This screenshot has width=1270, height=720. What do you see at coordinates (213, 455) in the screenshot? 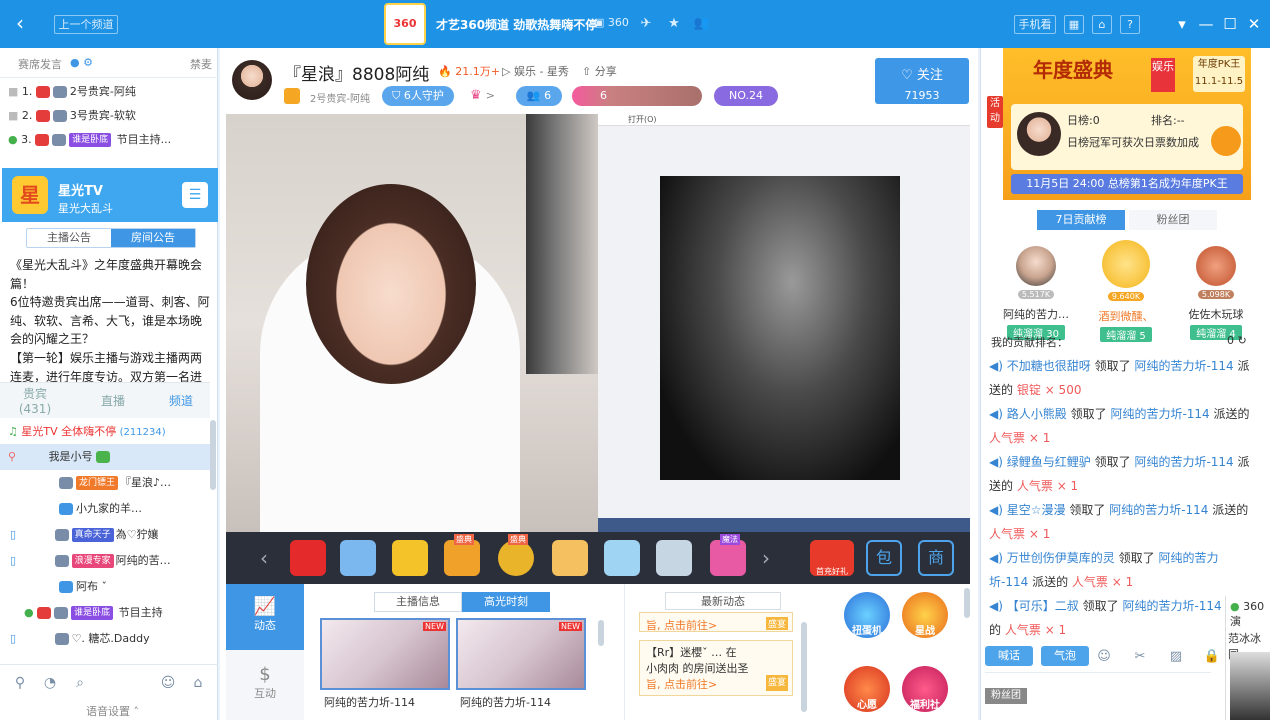
I see `list-scrollbar` at bounding box center [213, 455].